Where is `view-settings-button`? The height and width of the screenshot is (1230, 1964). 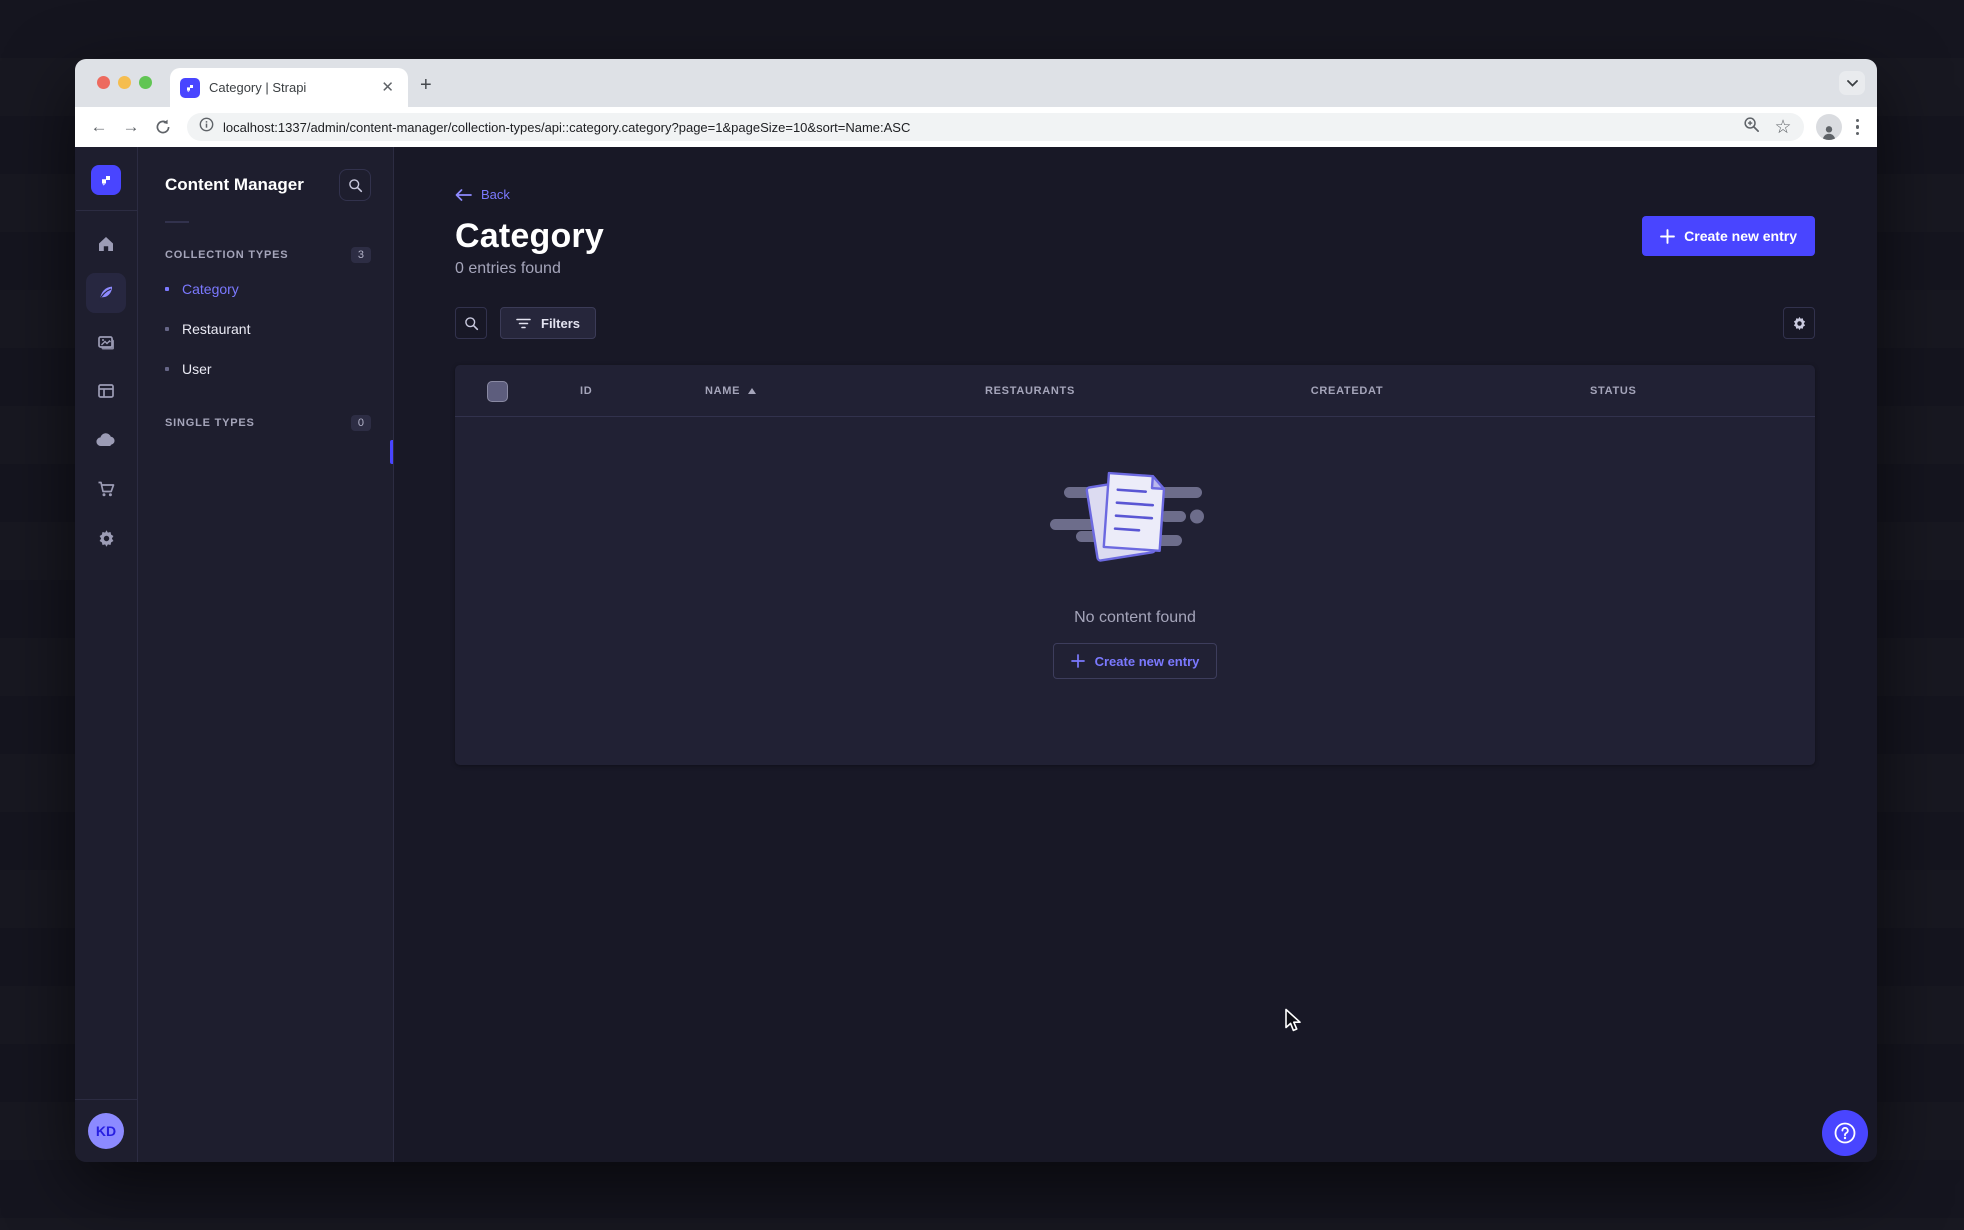 view-settings-button is located at coordinates (1799, 323).